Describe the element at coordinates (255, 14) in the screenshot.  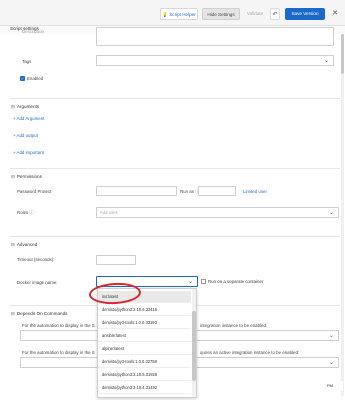
I see `validate-button: Validate` at that location.